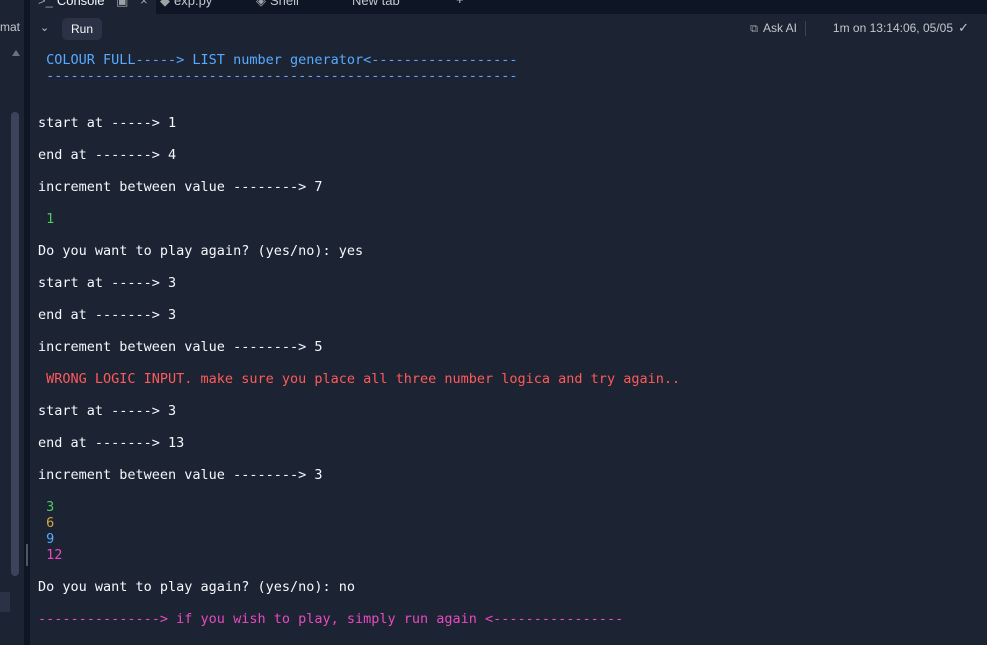  What do you see at coordinates (46, 539) in the screenshot?
I see `console-output-value: 9` at bounding box center [46, 539].